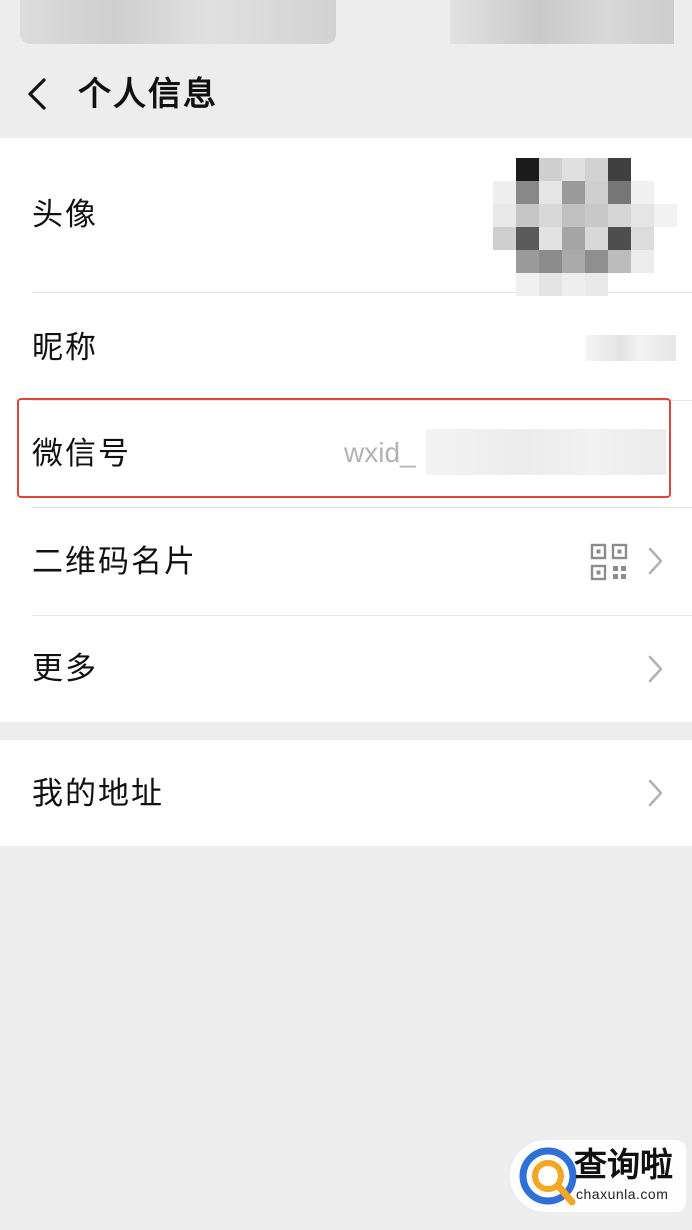  I want to click on address-group: 我的地址, so click(346, 793).